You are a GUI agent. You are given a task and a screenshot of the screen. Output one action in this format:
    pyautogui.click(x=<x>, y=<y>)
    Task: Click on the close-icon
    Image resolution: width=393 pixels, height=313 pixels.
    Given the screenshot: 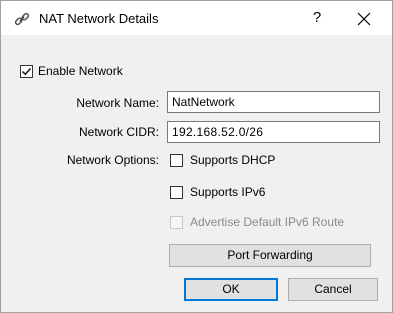 What is the action you would take?
    pyautogui.click(x=364, y=19)
    